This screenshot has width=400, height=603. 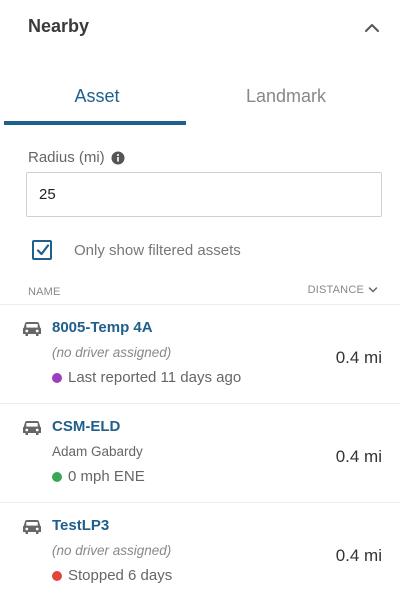 I want to click on info-icon, so click(x=118, y=158).